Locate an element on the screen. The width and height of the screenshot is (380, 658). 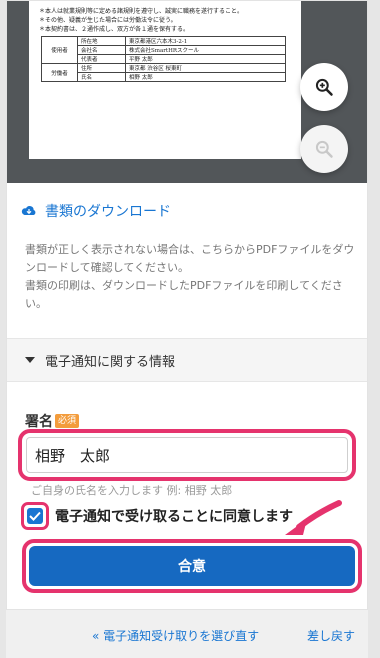
accordion-header: 電子通知に関する情報 is located at coordinates (187, 360).